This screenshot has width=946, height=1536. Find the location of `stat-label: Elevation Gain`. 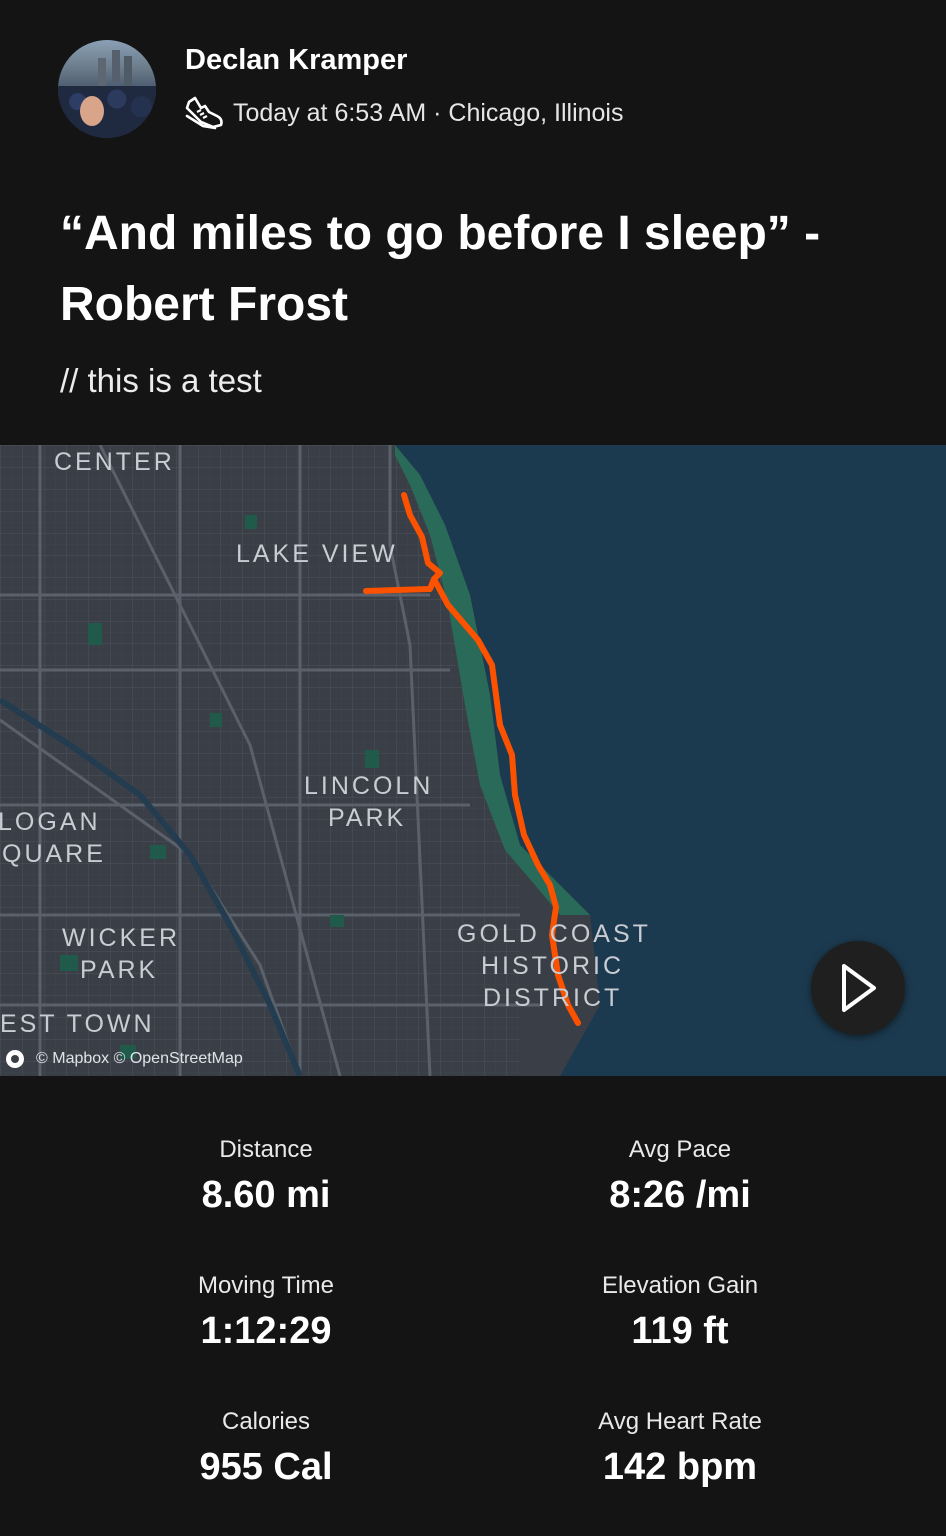

stat-label: Elevation Gain is located at coordinates (680, 1285).